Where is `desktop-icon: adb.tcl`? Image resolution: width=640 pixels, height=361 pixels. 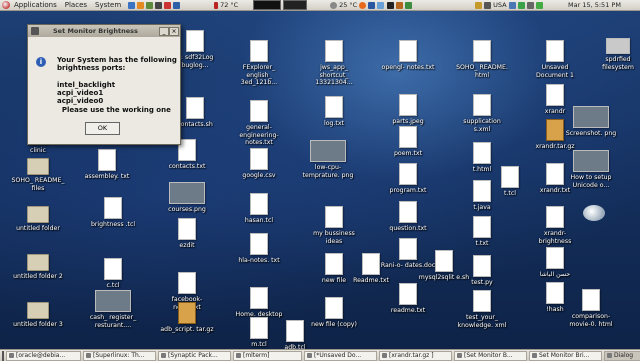 desktop-icon: adb.tcl is located at coordinates (295, 334).